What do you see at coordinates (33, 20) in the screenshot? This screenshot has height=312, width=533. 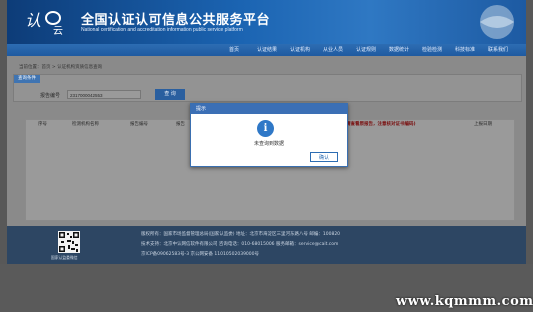 I see `svg-text: 认` at bounding box center [33, 20].